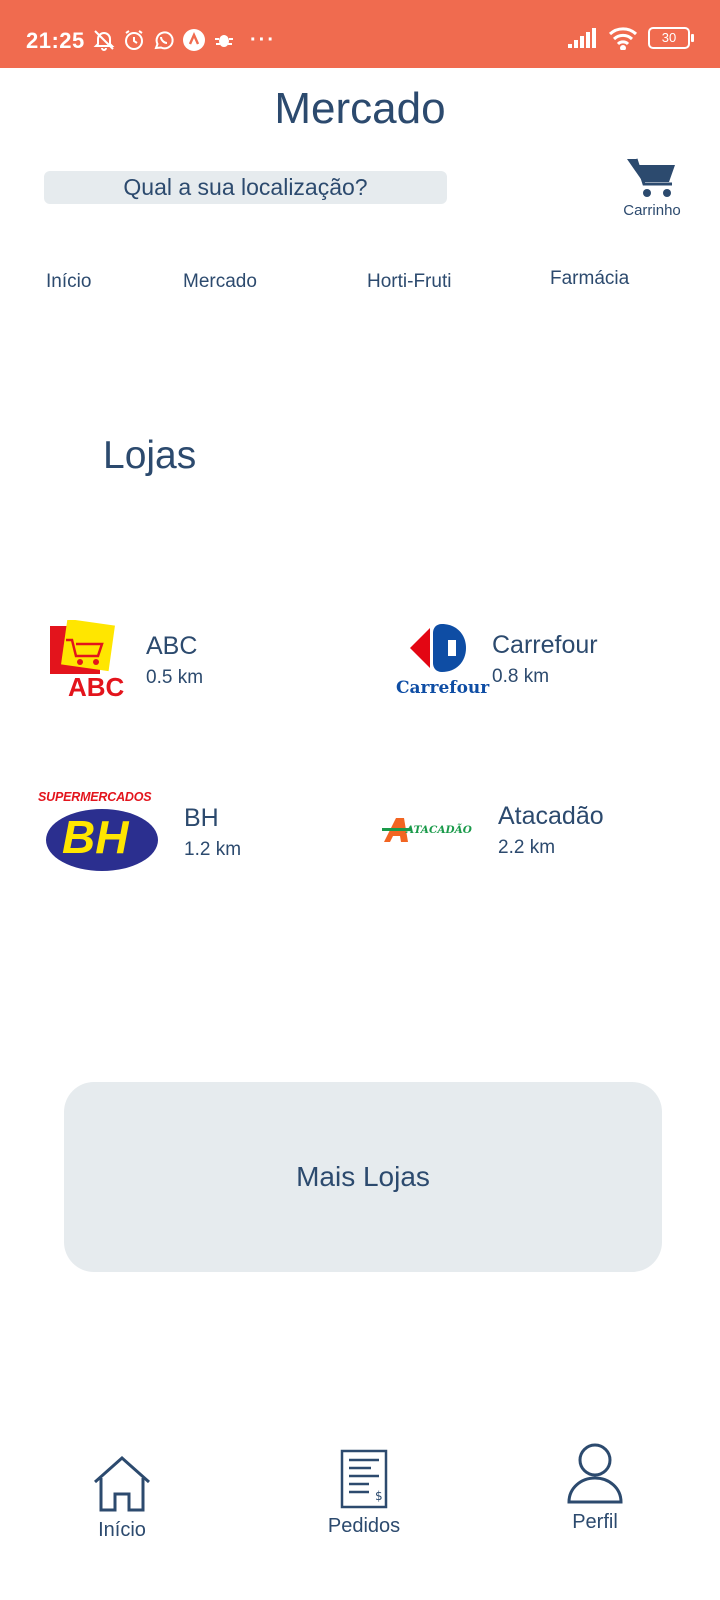  What do you see at coordinates (224, 41) in the screenshot?
I see `bug-icon` at bounding box center [224, 41].